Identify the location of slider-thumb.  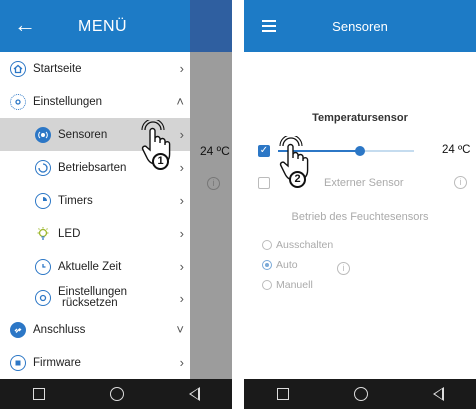
(359, 151).